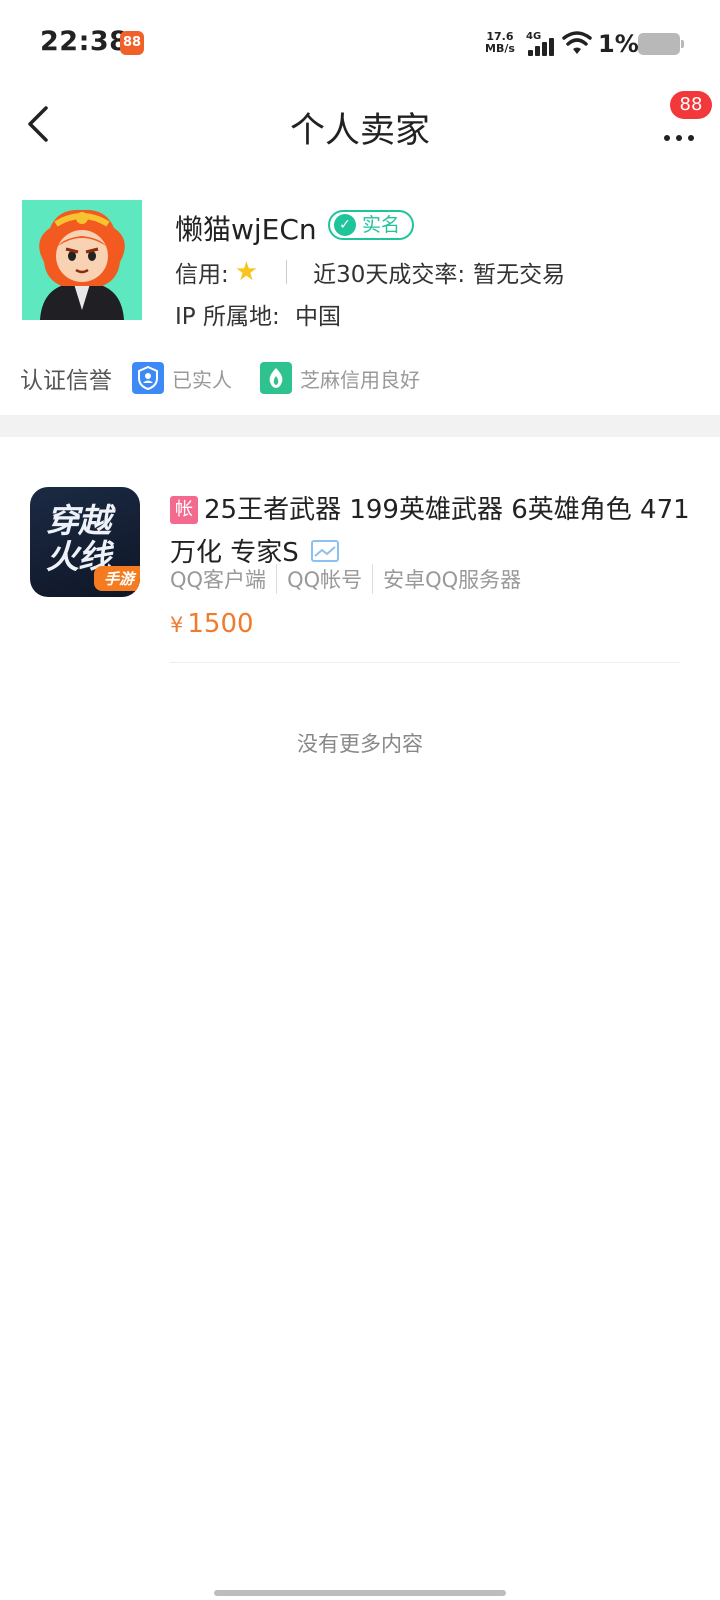  What do you see at coordinates (691, 105) in the screenshot?
I see `notification-badge: 88` at bounding box center [691, 105].